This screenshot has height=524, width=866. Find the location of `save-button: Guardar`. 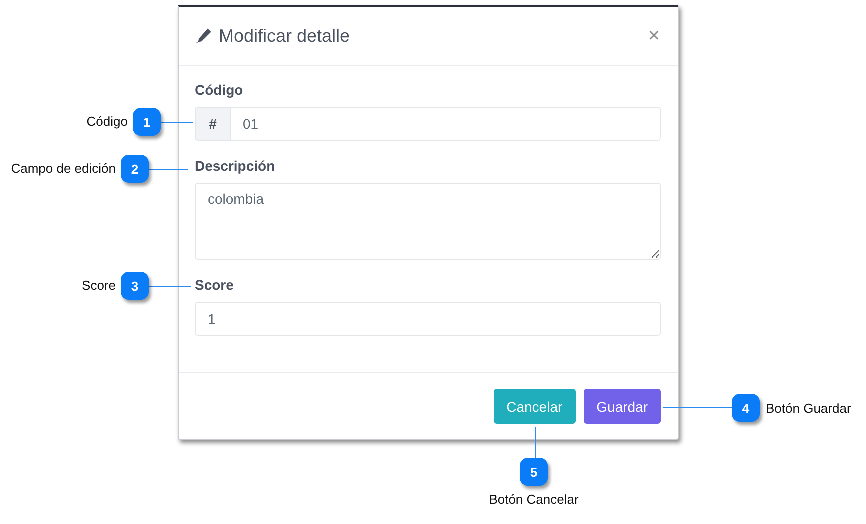

save-button: Guardar is located at coordinates (622, 406).